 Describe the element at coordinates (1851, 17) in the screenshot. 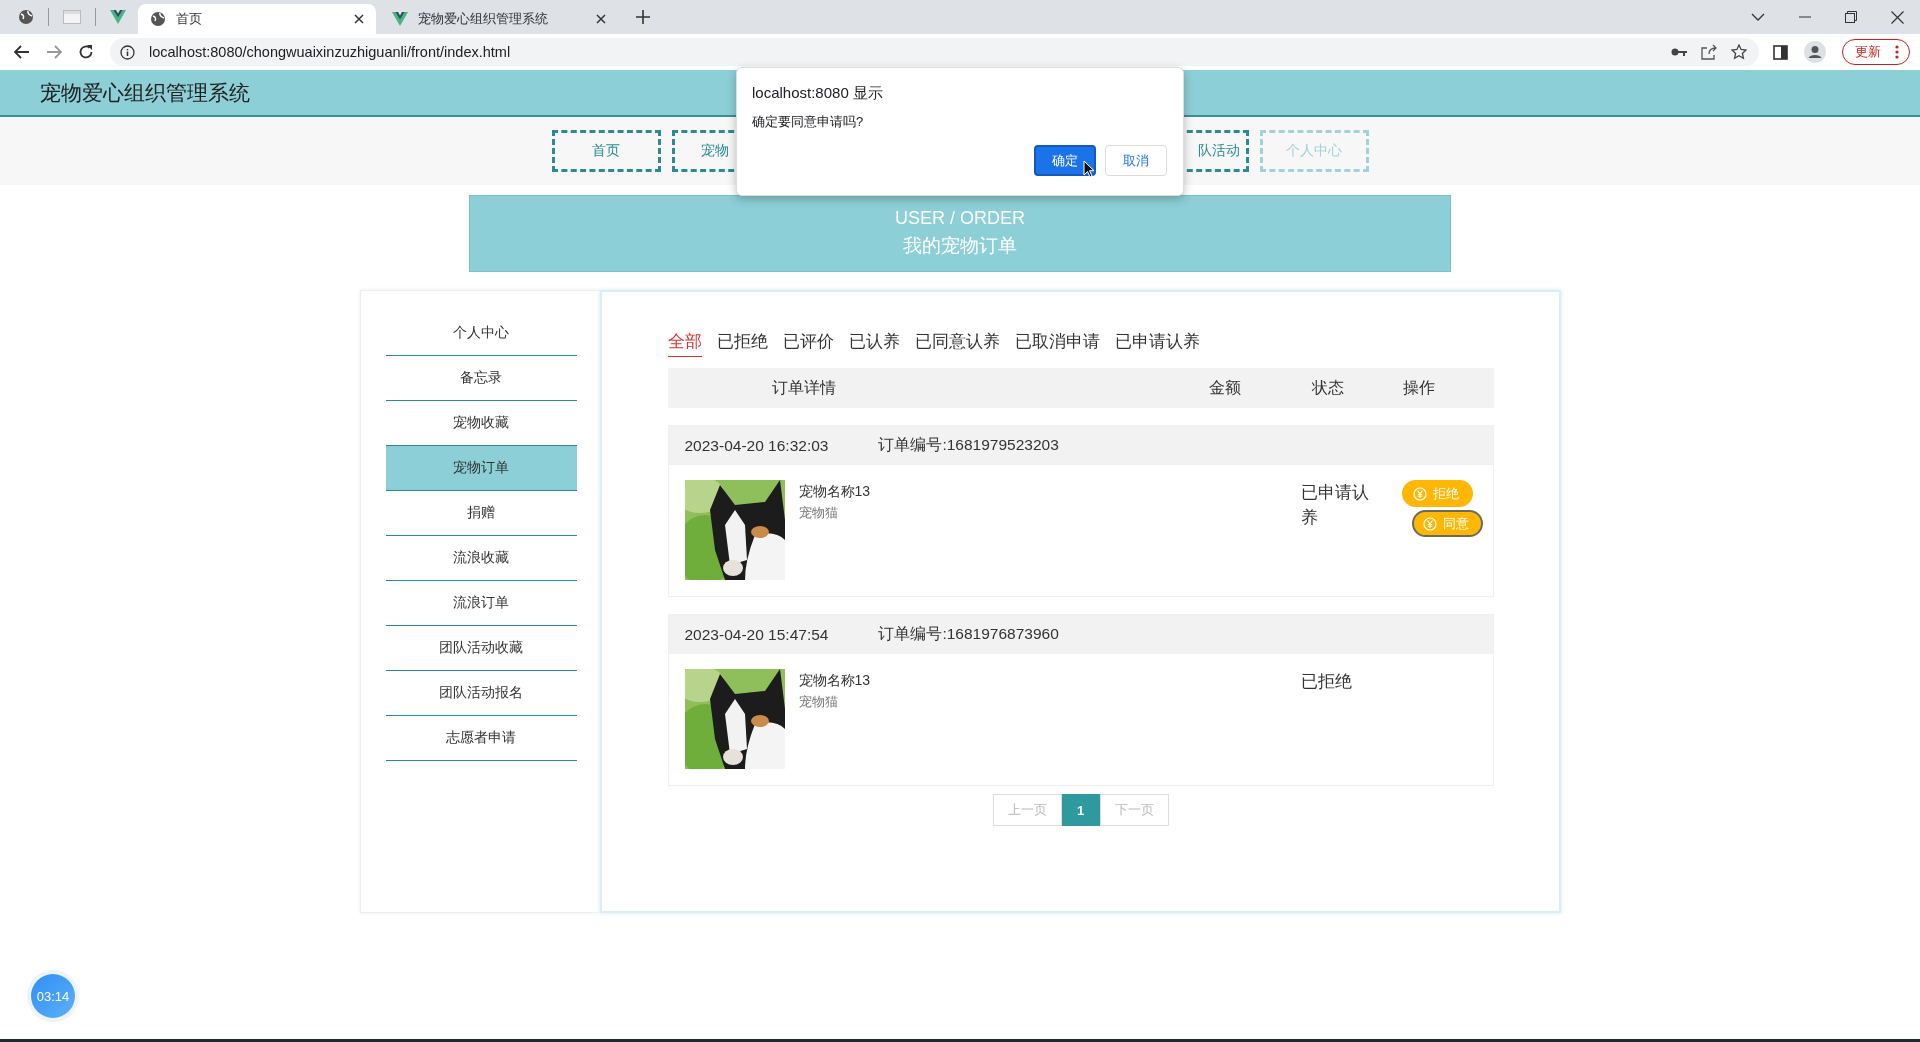

I see `restore-icon` at that location.